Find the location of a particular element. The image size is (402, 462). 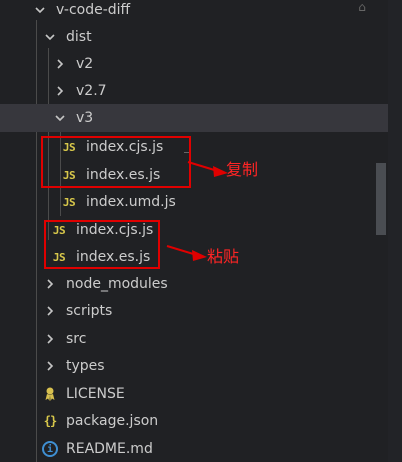

tree-item-label: types is located at coordinates (85, 366).